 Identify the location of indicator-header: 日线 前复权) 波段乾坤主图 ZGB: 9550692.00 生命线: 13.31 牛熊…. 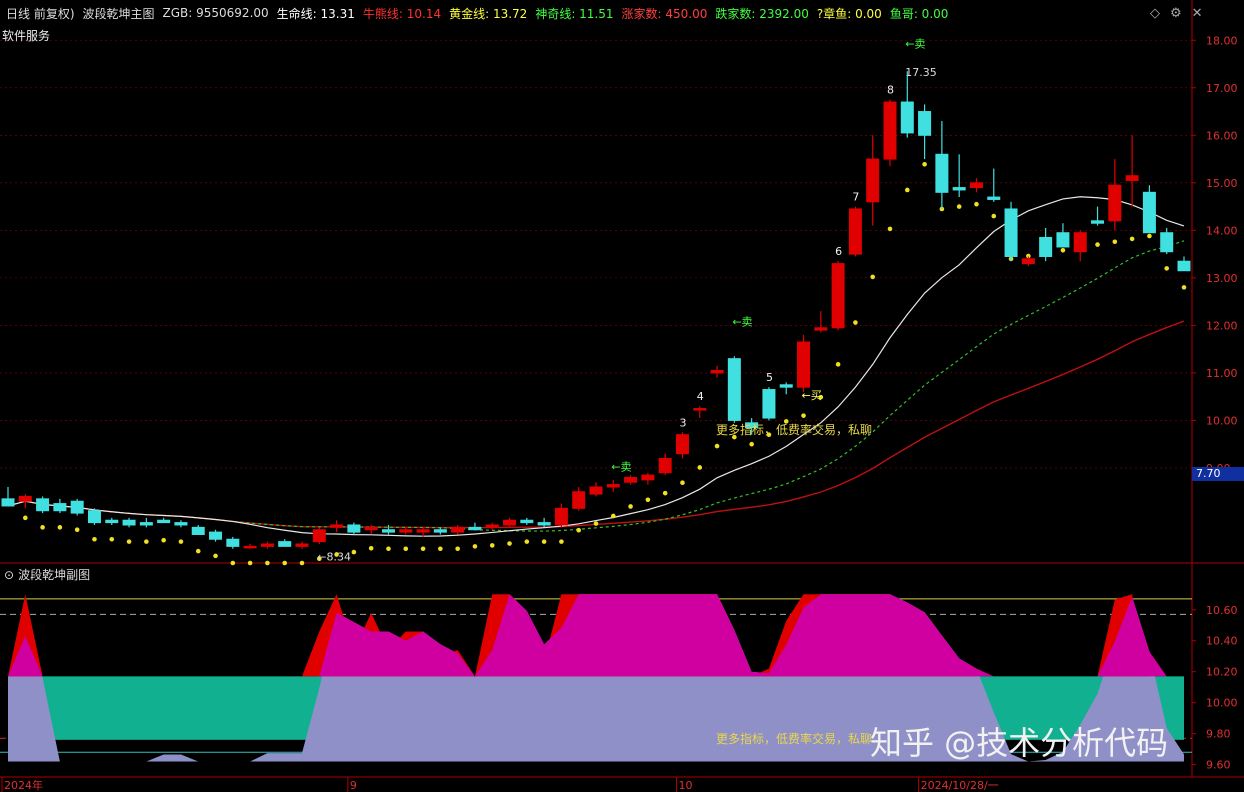
(599, 13).